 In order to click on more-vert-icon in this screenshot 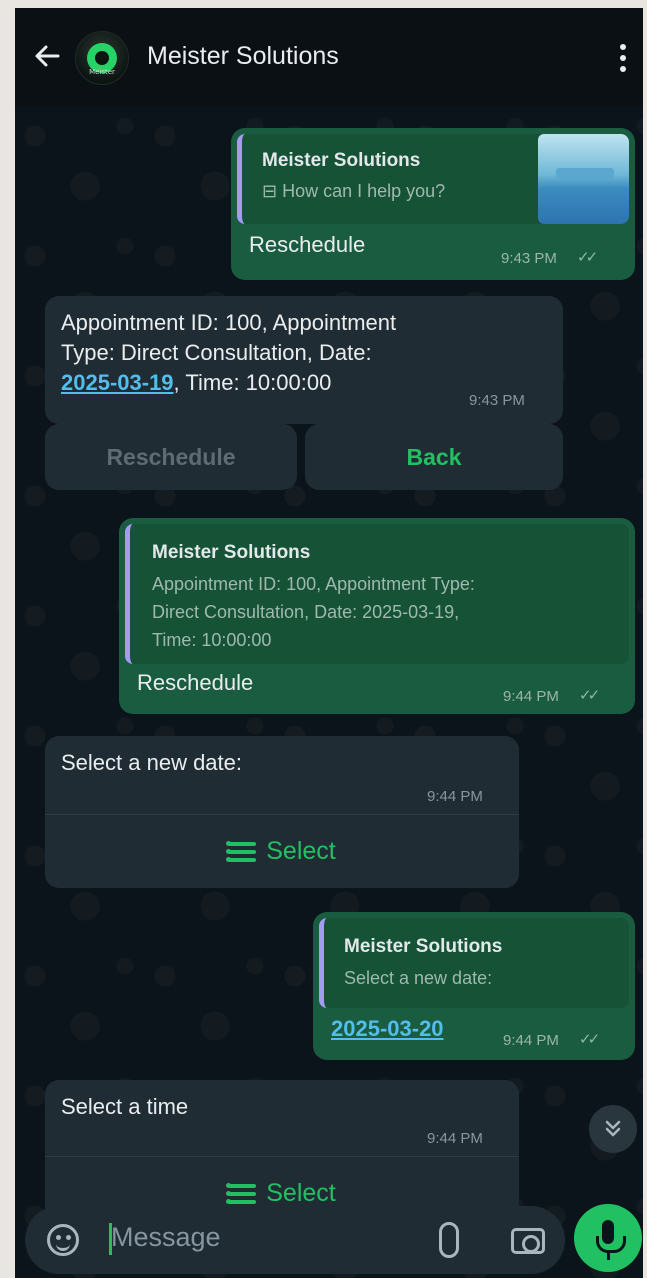, I will do `click(623, 58)`.